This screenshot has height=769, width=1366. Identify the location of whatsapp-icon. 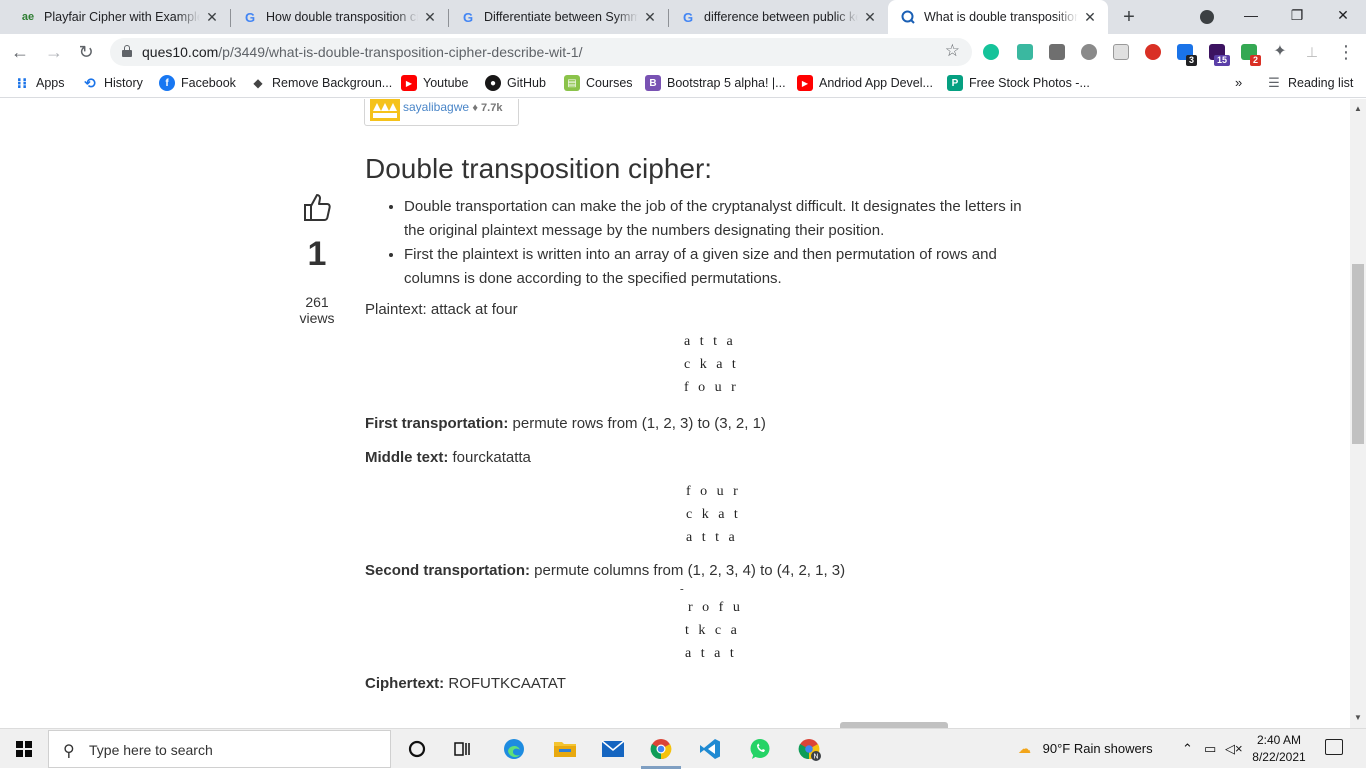
(760, 749).